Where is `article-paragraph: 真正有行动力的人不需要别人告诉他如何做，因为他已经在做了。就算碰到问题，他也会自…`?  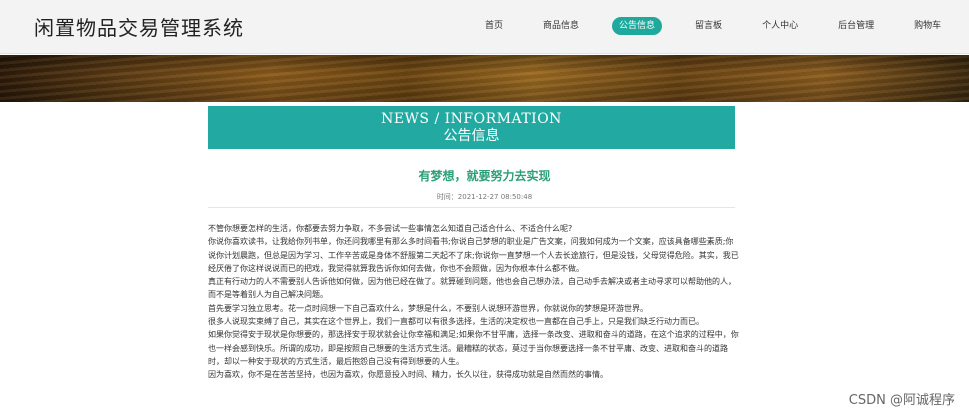
article-paragraph: 真正有行动力的人不需要别人告诉他如何做，因为他已经在做了。就算碰到问题，他也会自… is located at coordinates (472, 288).